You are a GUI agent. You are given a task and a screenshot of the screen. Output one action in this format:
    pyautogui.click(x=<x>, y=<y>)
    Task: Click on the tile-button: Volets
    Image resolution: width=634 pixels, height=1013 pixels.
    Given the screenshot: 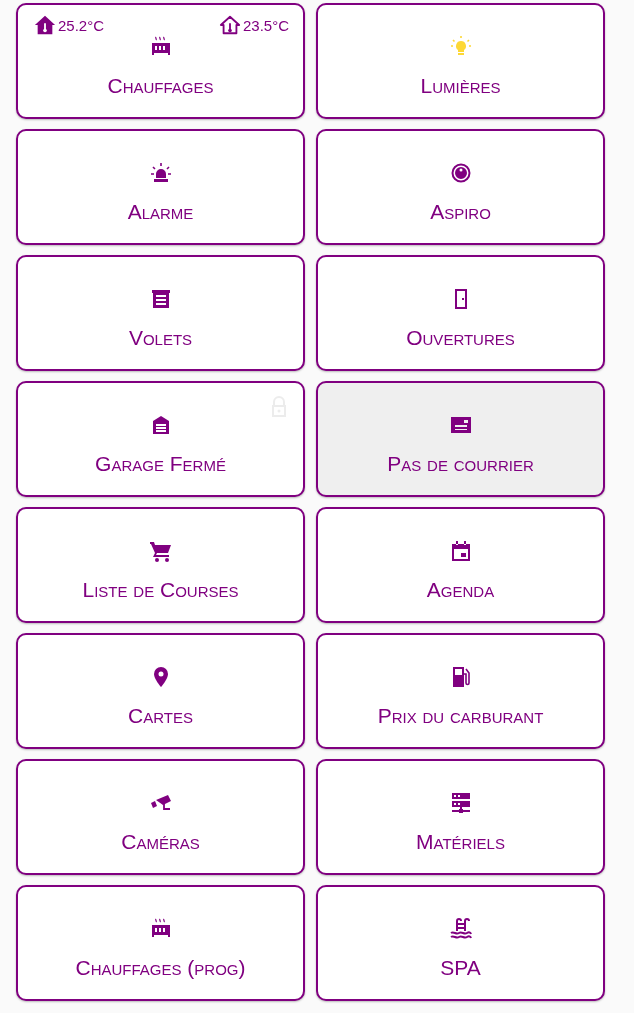 What is the action you would take?
    pyautogui.click(x=160, y=313)
    